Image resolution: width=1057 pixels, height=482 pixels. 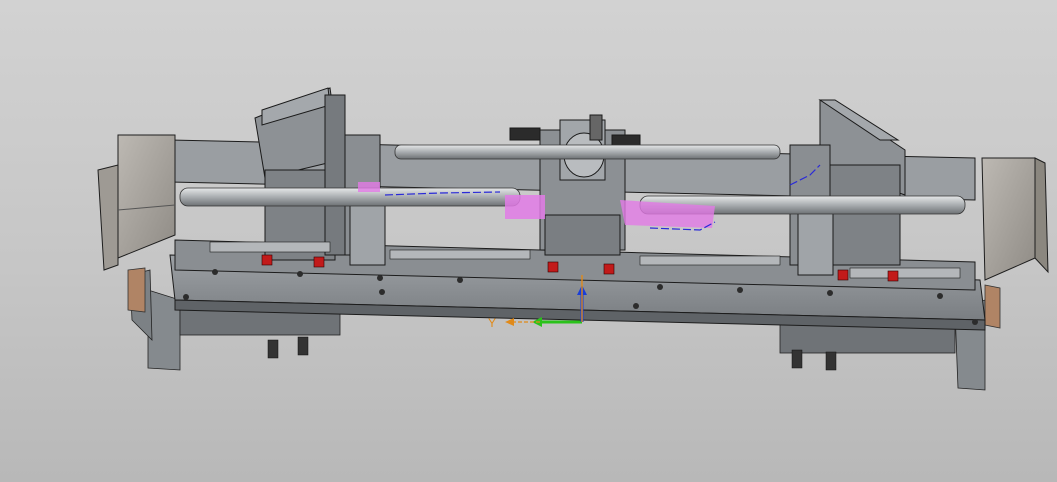 What do you see at coordinates (992, 306) in the screenshot?
I see `right-bracket` at bounding box center [992, 306].